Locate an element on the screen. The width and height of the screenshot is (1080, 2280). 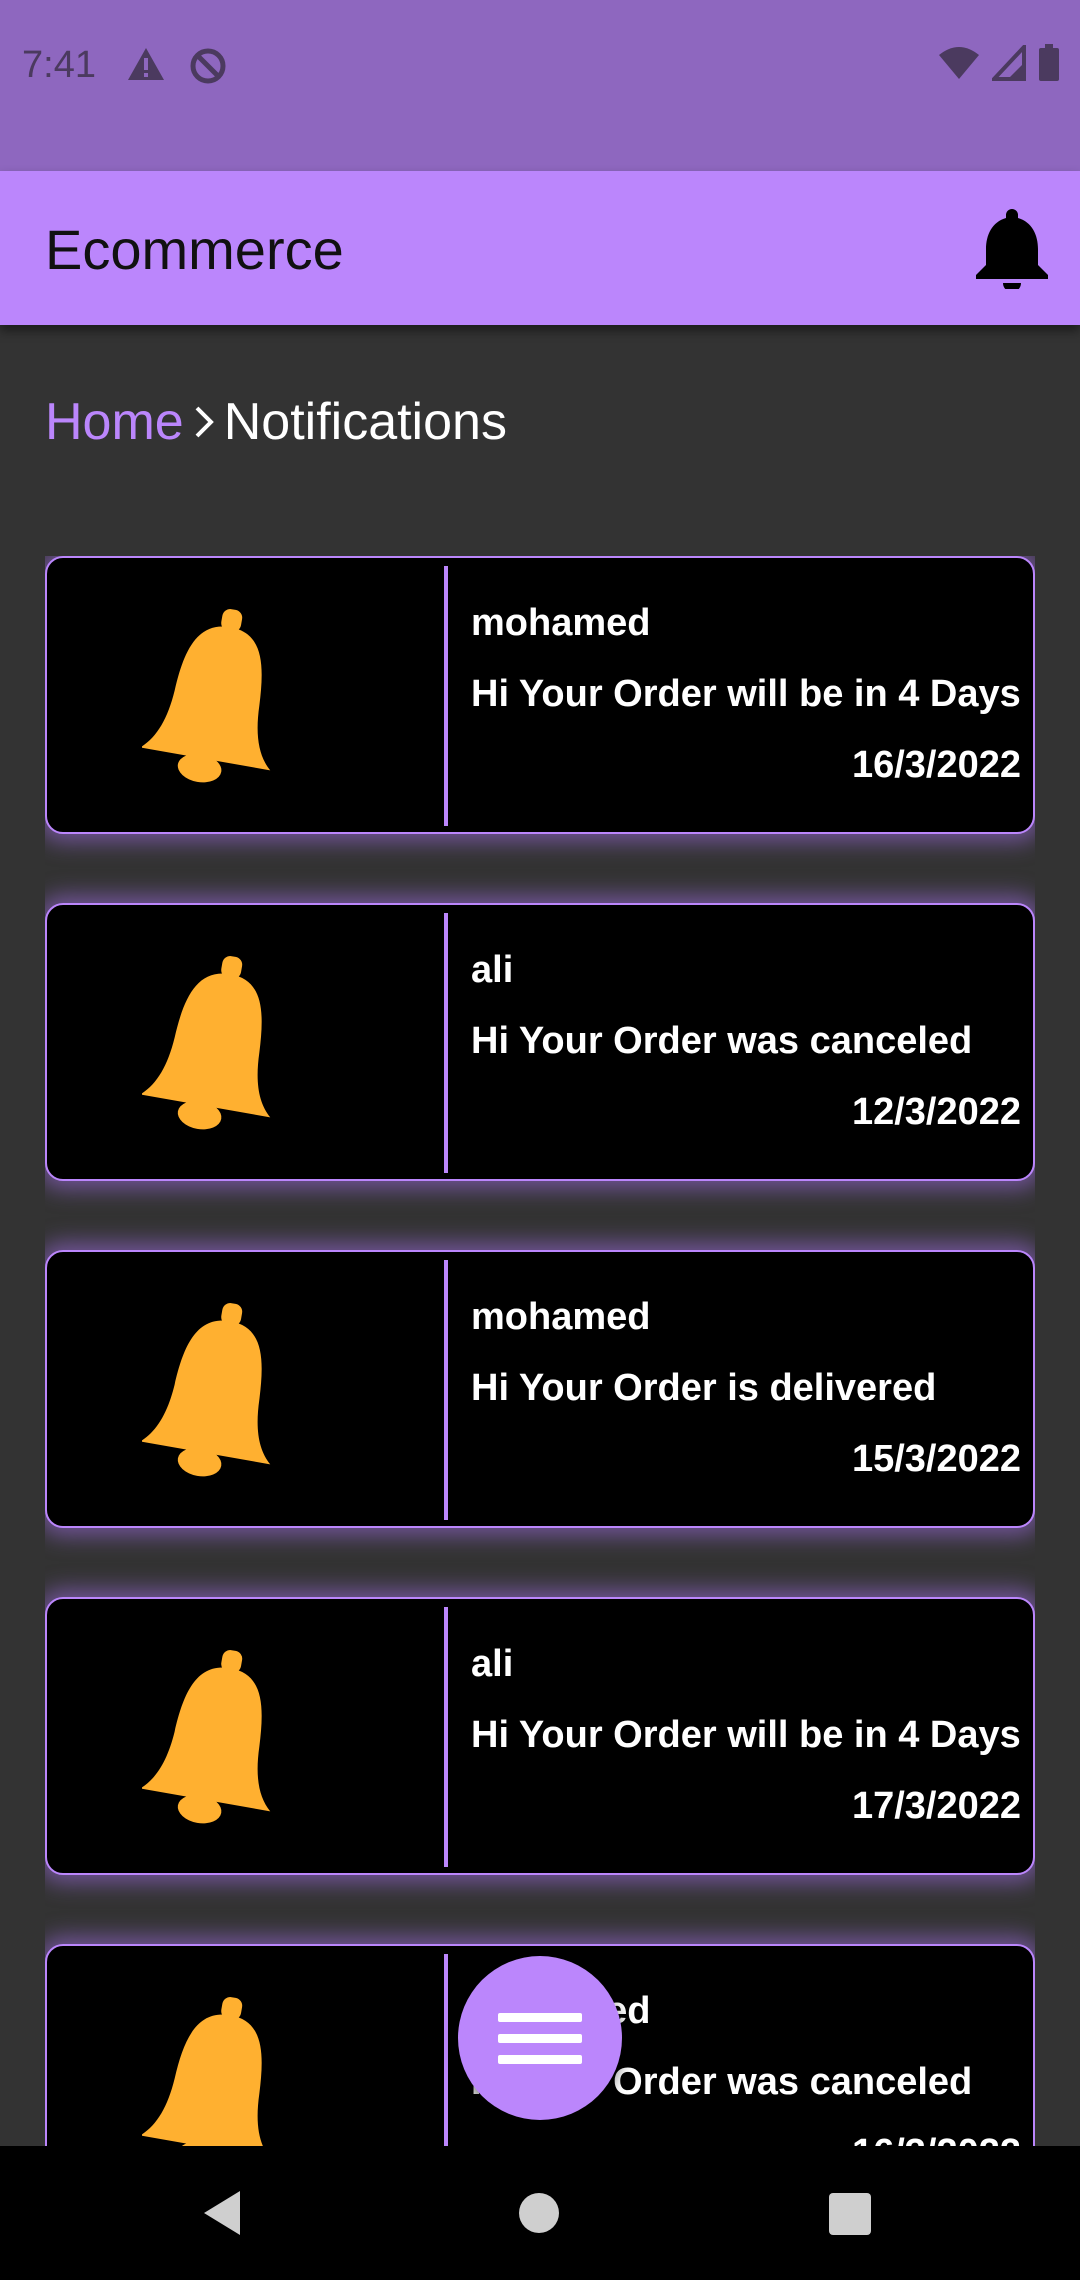
menu-icon is located at coordinates (540, 2017).